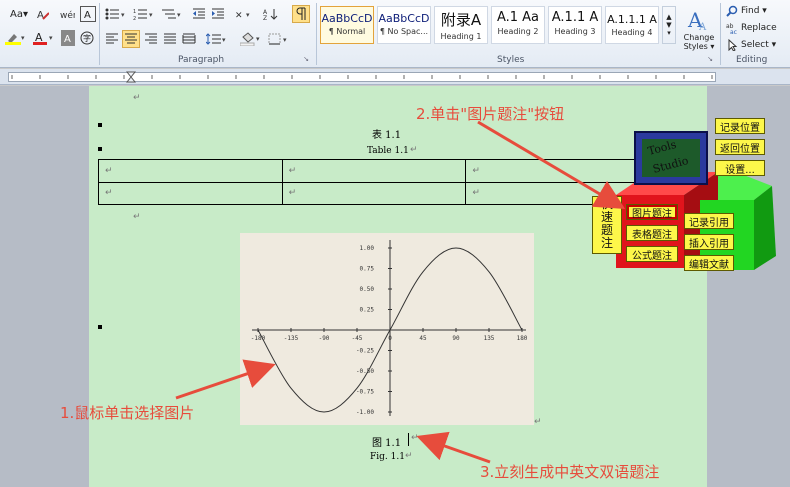  I want to click on y-tick-label: -0.75, so click(365, 392).